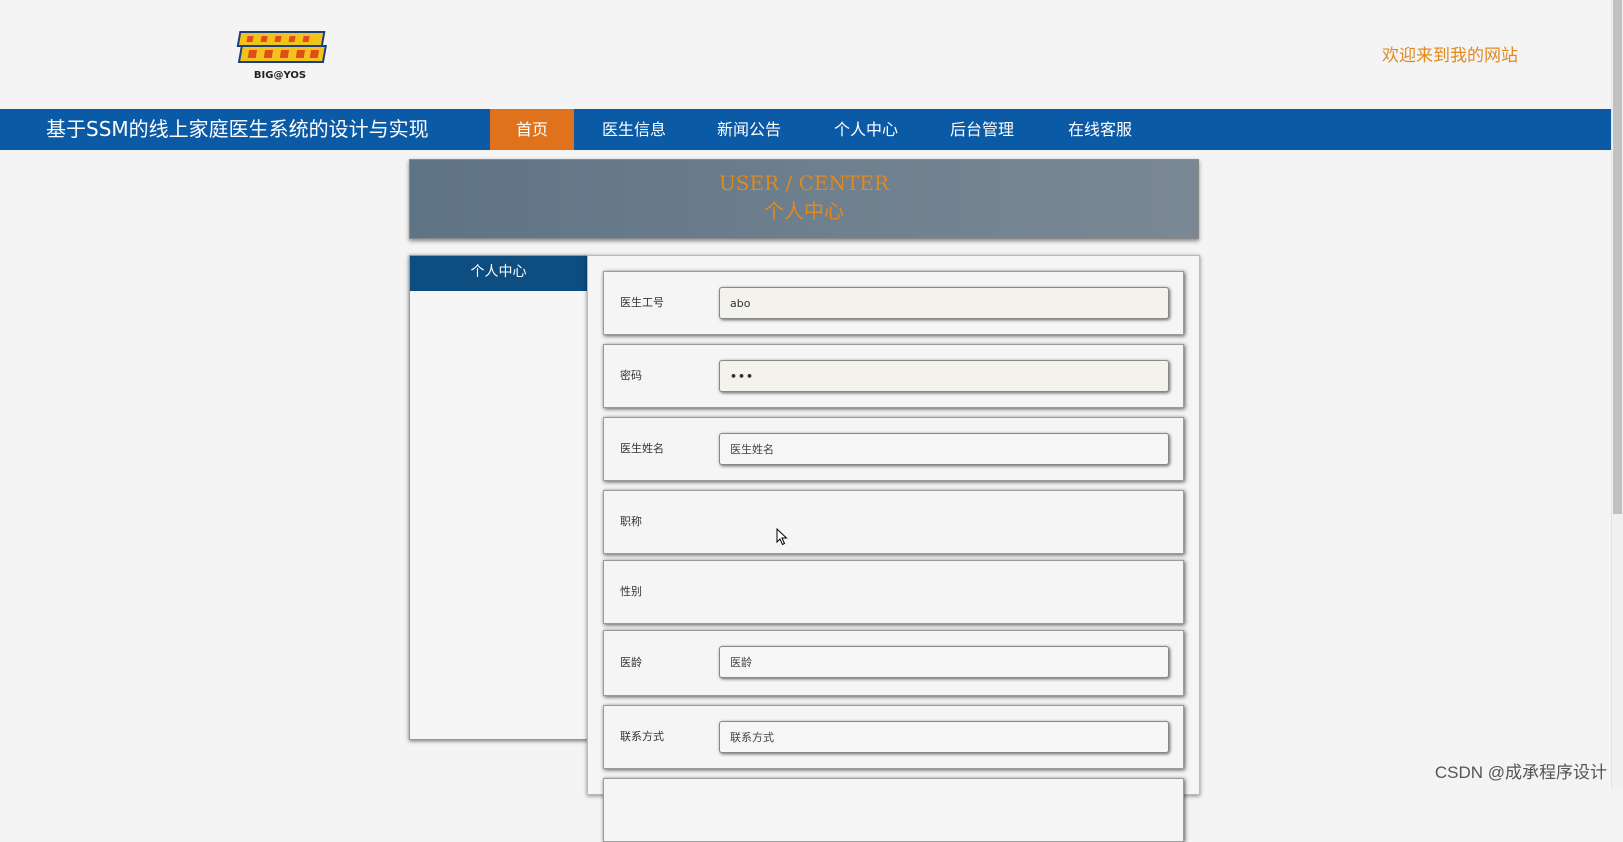  What do you see at coordinates (532, 129) in the screenshot?
I see `nav-home: 首页` at bounding box center [532, 129].